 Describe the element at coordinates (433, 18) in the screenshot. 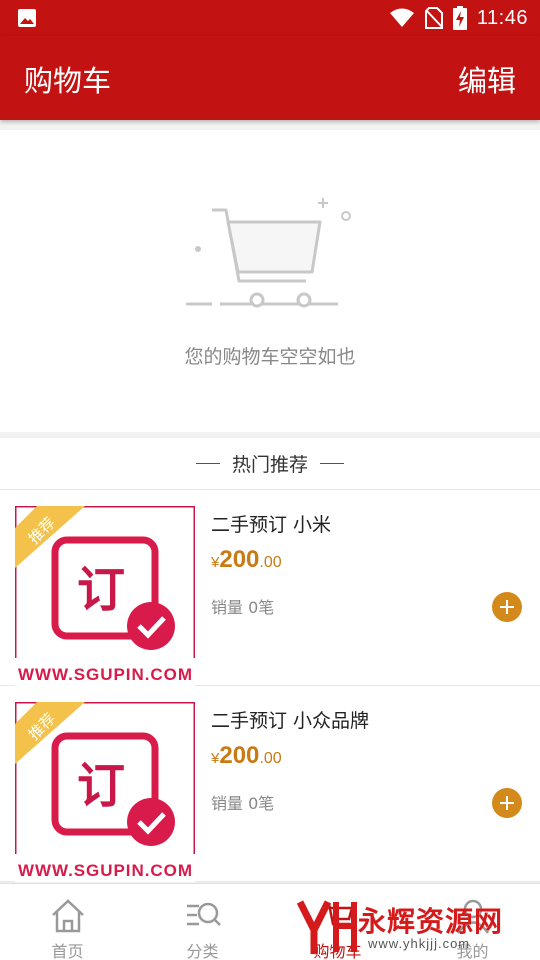

I see `no-sim-icon` at that location.